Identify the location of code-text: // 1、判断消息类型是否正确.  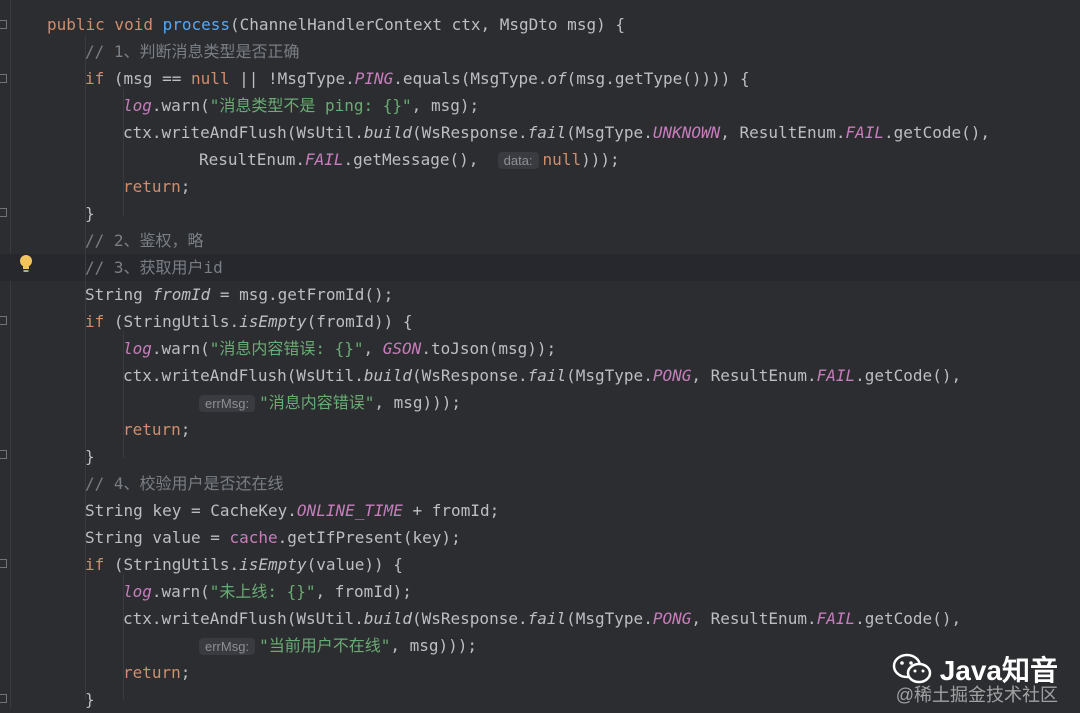
(192, 51).